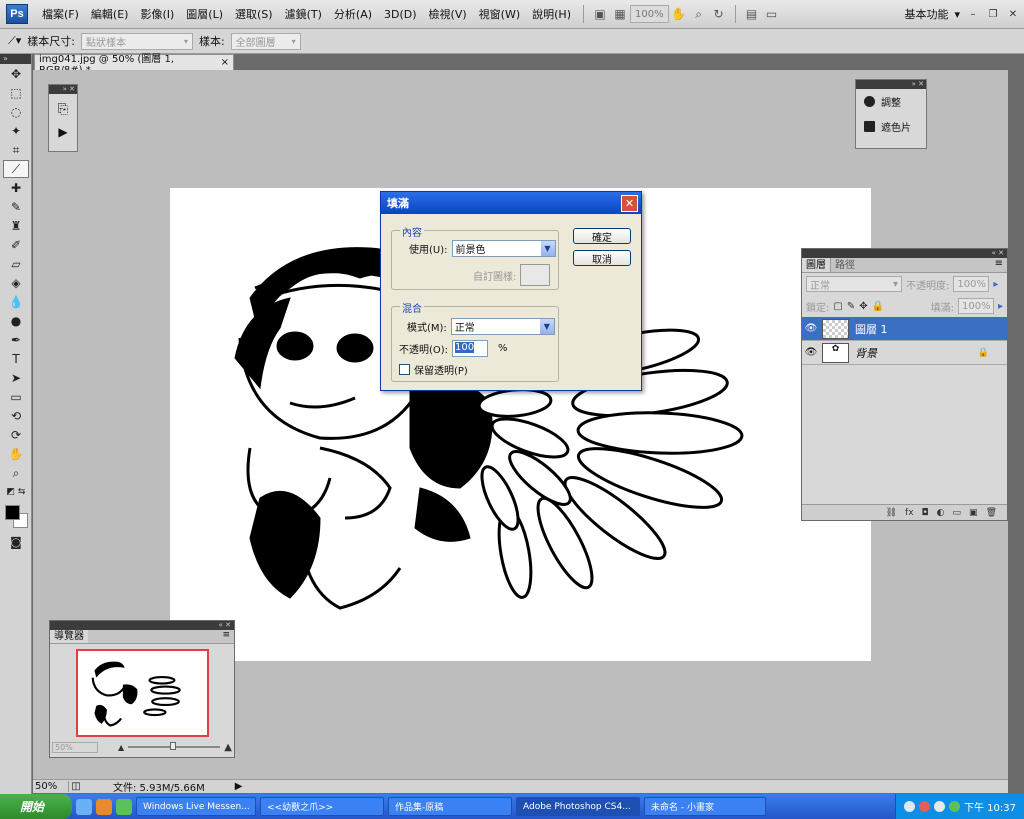  Describe the element at coordinates (121, 747) in the screenshot. I see `zoom-out-icon: ▲` at that location.